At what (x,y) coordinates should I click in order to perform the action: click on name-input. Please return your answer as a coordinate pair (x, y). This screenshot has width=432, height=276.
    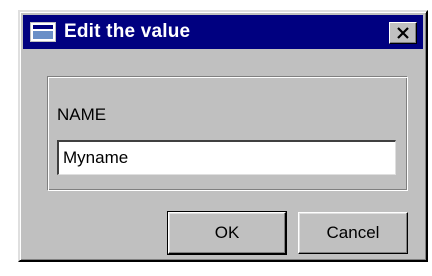
    Looking at the image, I should click on (226, 157).